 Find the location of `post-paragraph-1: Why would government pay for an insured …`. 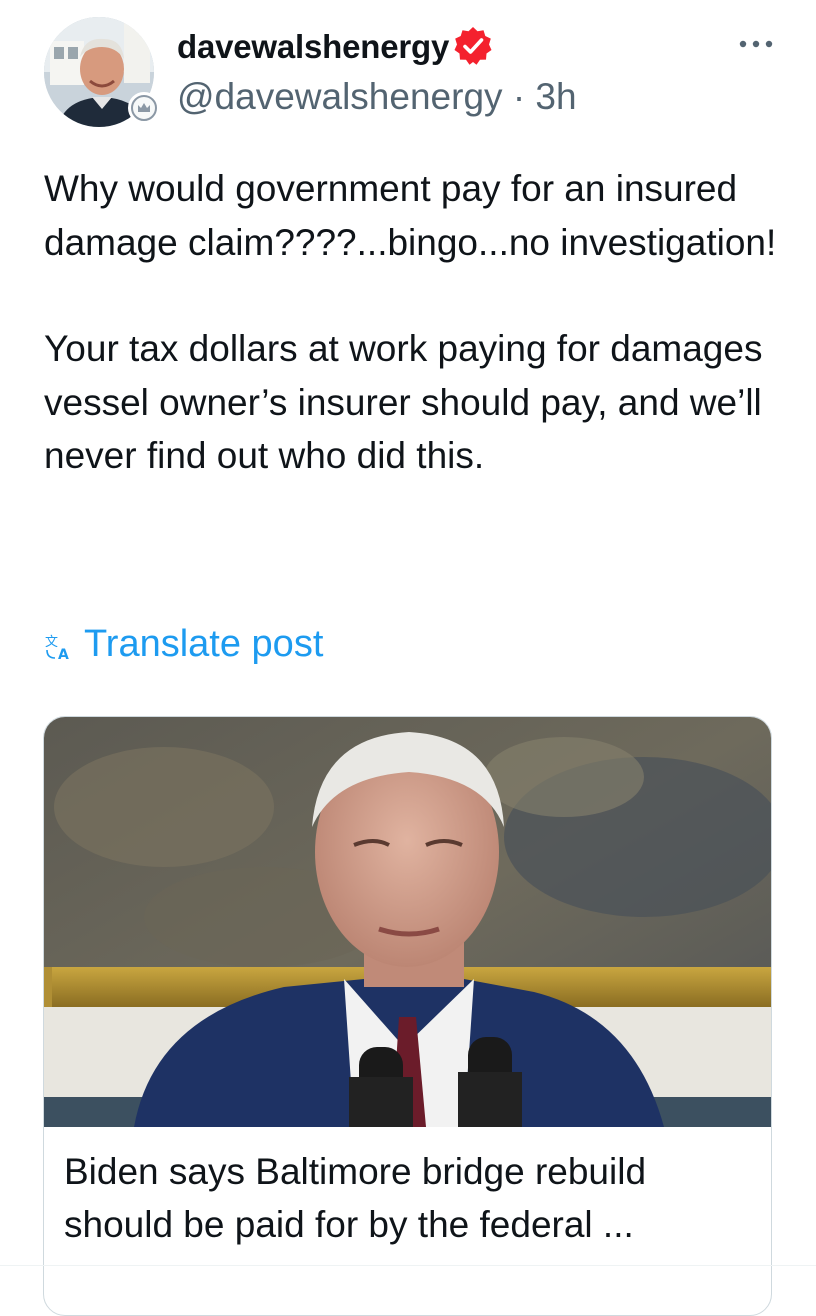

post-paragraph-1: Why would government pay for an insured … is located at coordinates (410, 215).